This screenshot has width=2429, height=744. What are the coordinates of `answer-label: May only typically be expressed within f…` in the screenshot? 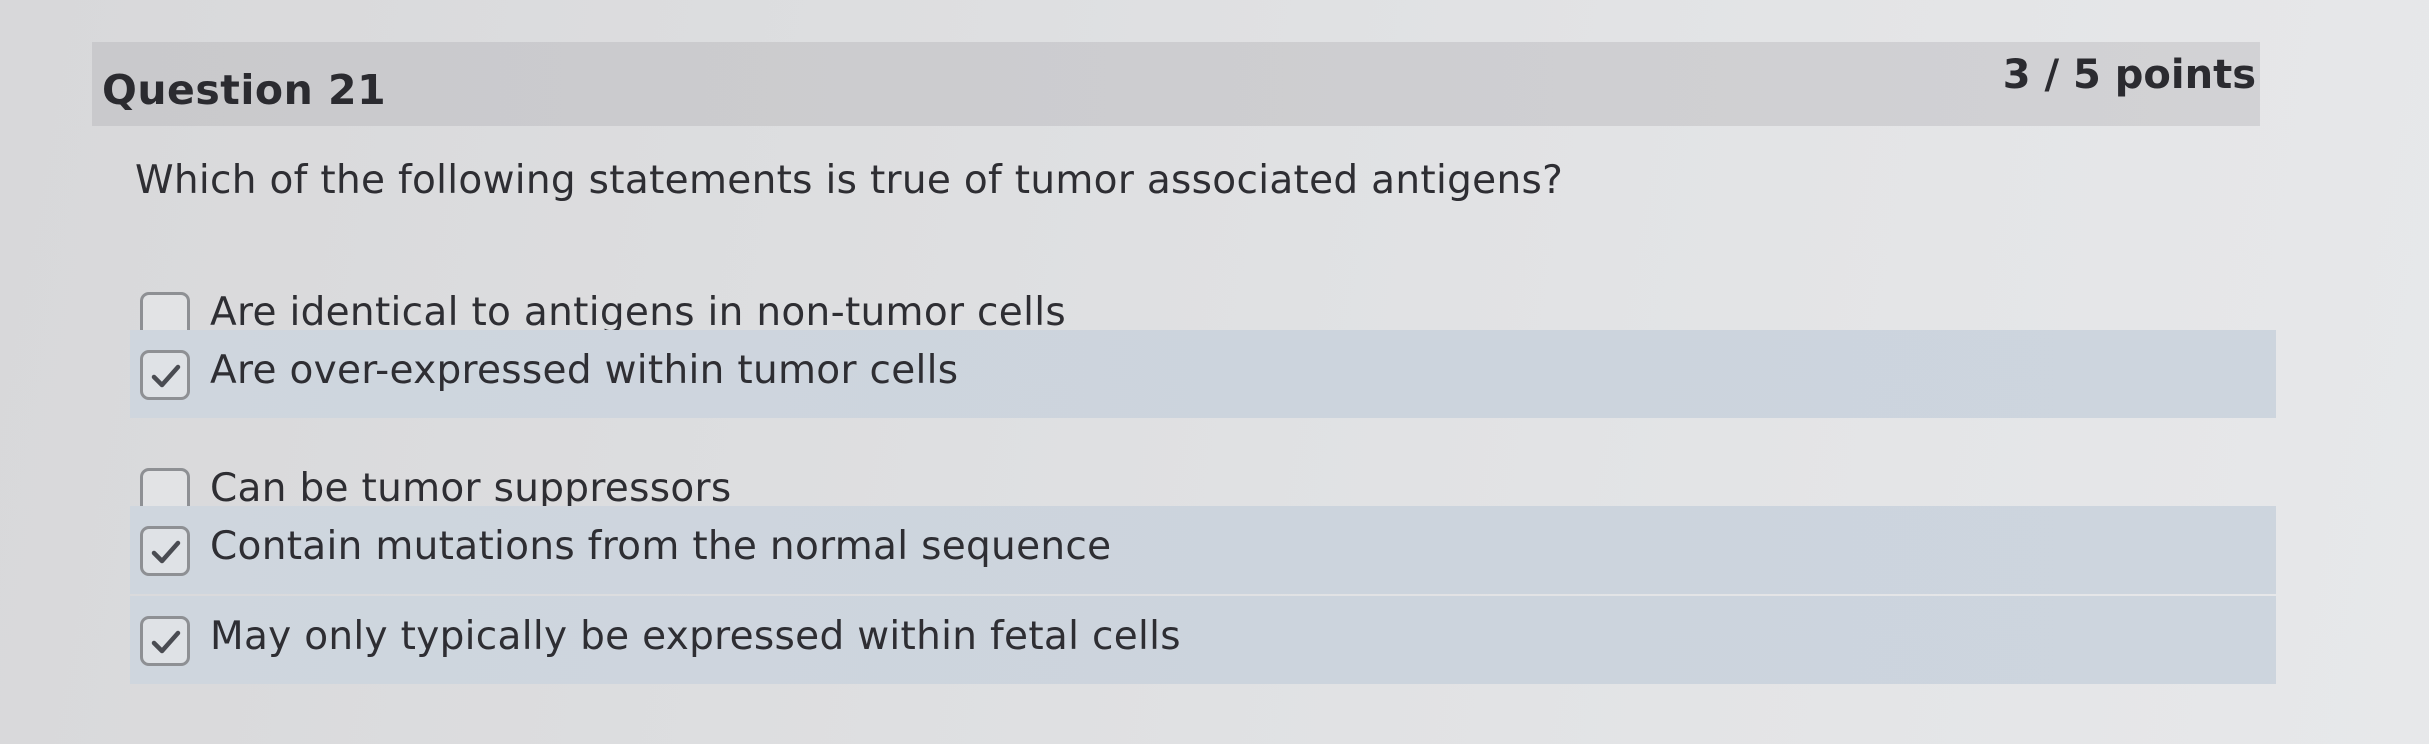 It's located at (695, 636).